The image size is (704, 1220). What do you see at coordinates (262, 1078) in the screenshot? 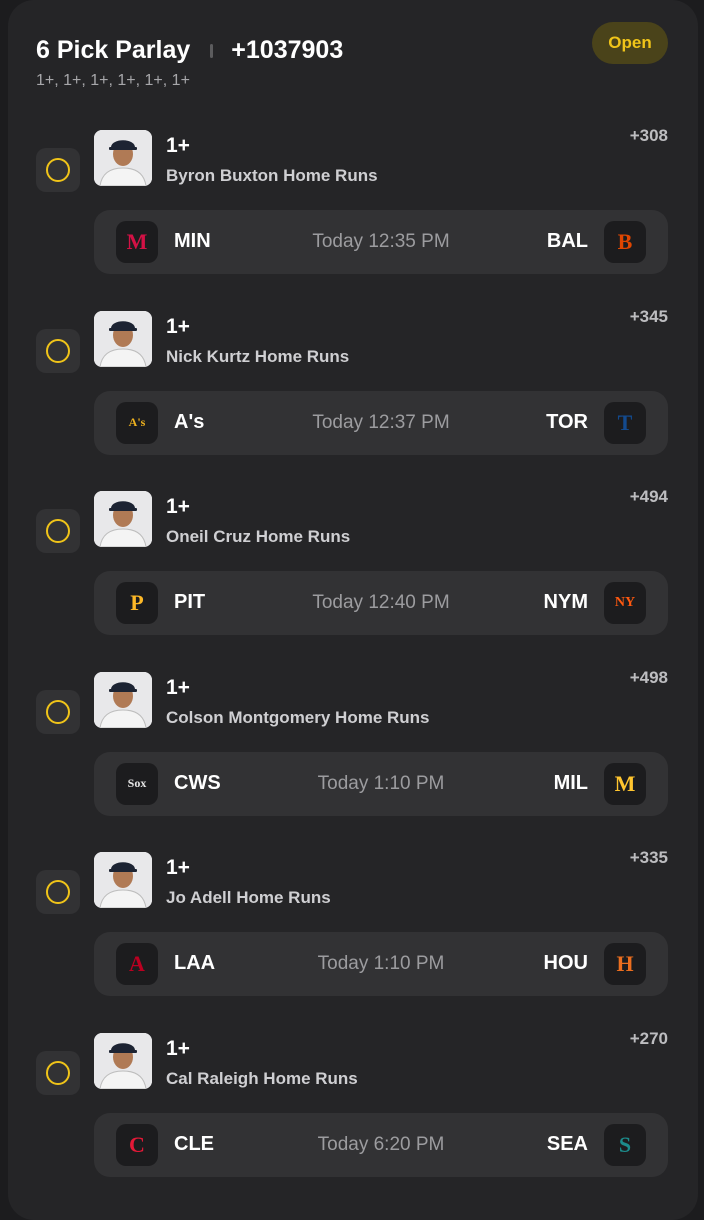
I see `leg-market: Cal Raleigh Home Runs` at bounding box center [262, 1078].